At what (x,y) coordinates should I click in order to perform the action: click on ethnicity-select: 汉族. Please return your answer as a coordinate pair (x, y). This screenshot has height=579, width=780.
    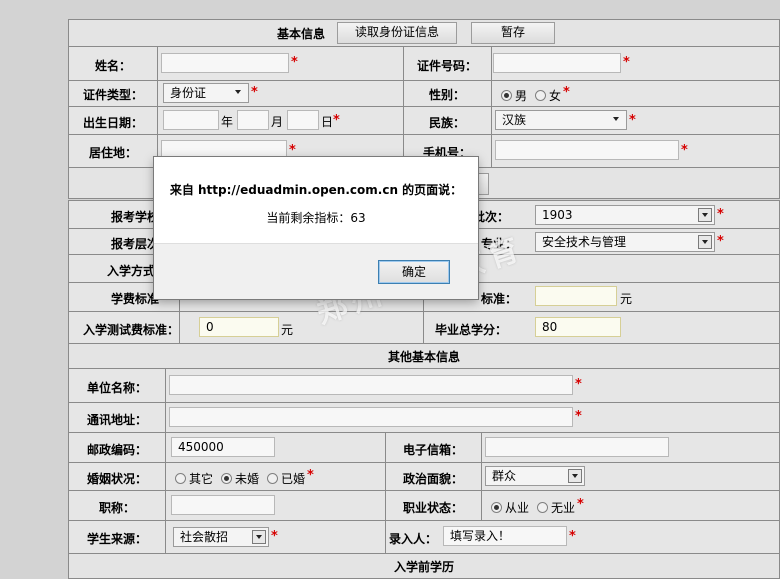
    Looking at the image, I should click on (561, 120).